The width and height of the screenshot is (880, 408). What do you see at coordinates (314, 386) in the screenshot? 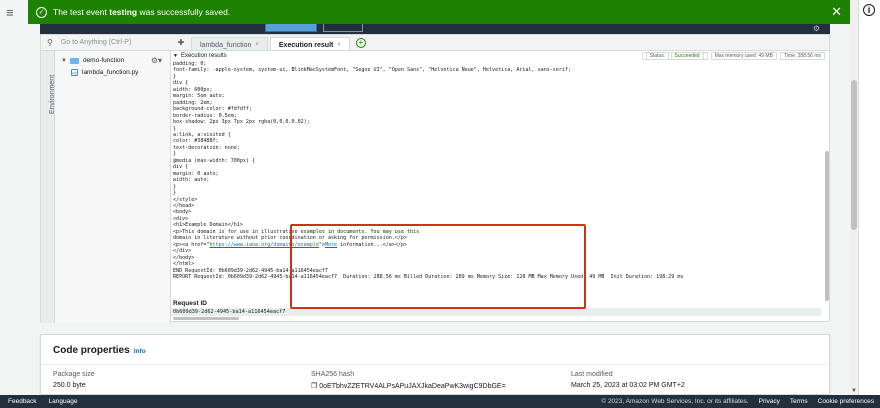
I see `copy-icon: ❐` at bounding box center [314, 386].